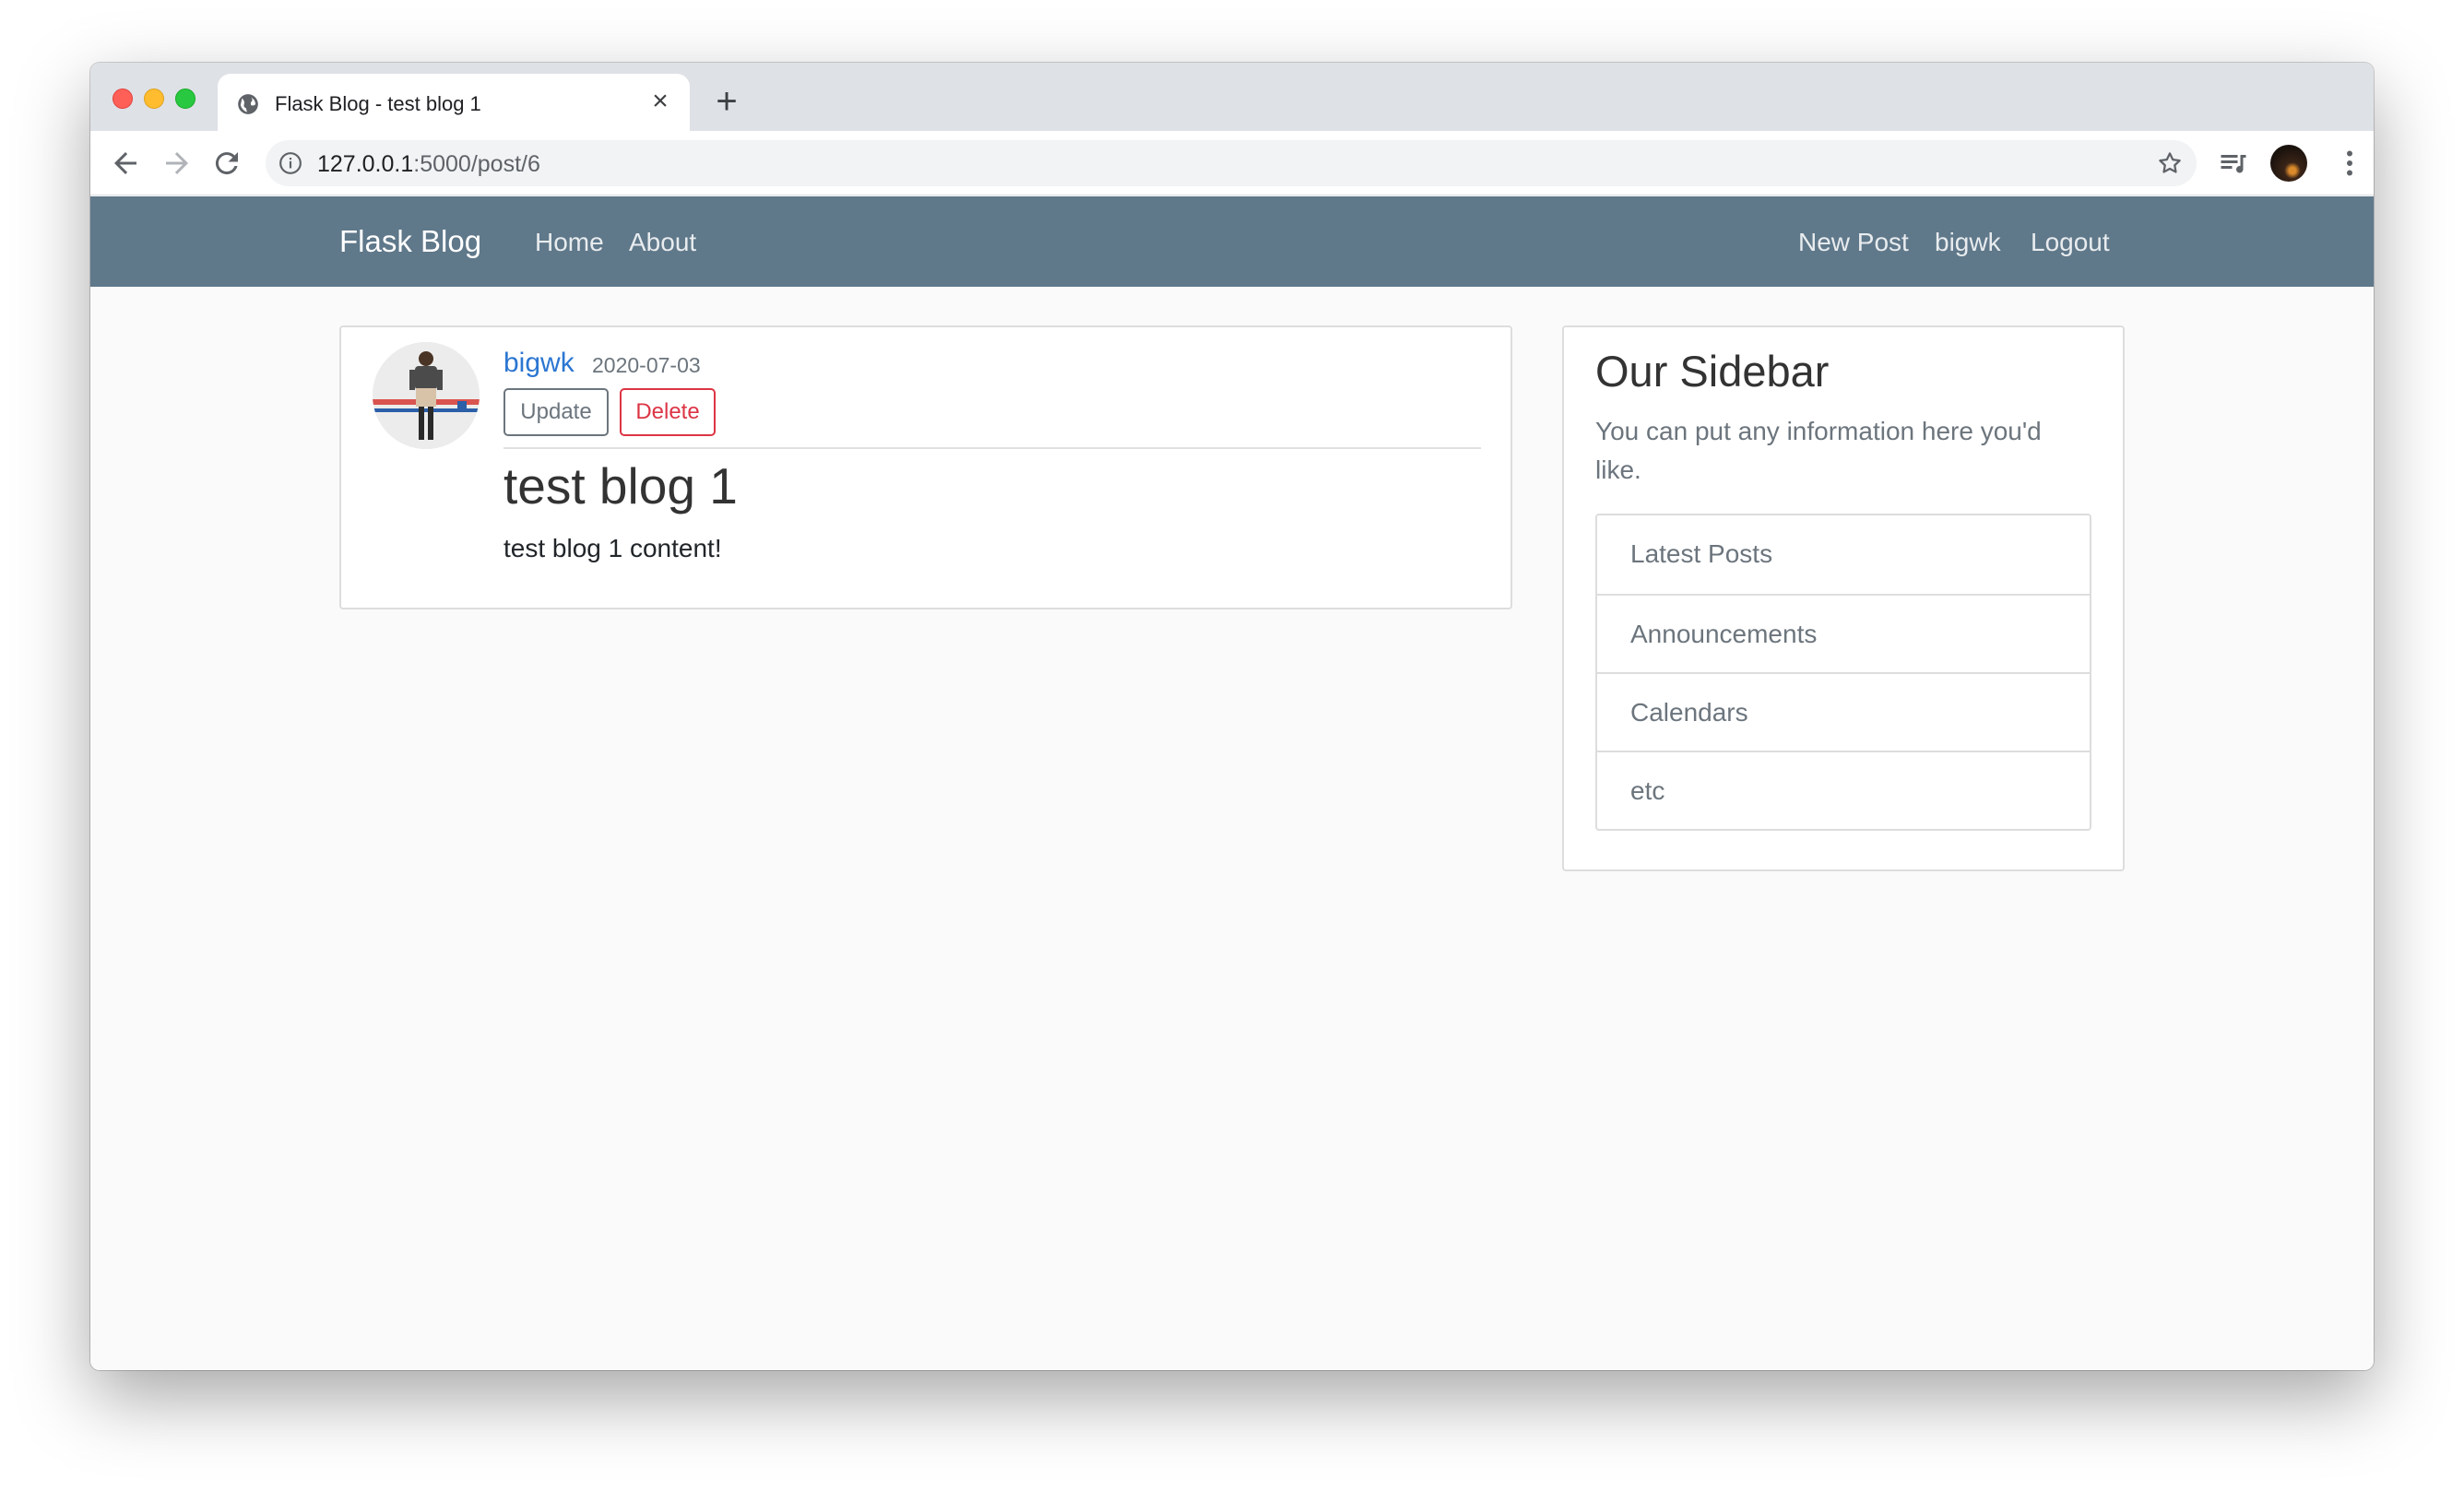 Image resolution: width=2464 pixels, height=1490 pixels. I want to click on sidebar-list: Latest Posts Announcements Calendars etc, so click(1843, 673).